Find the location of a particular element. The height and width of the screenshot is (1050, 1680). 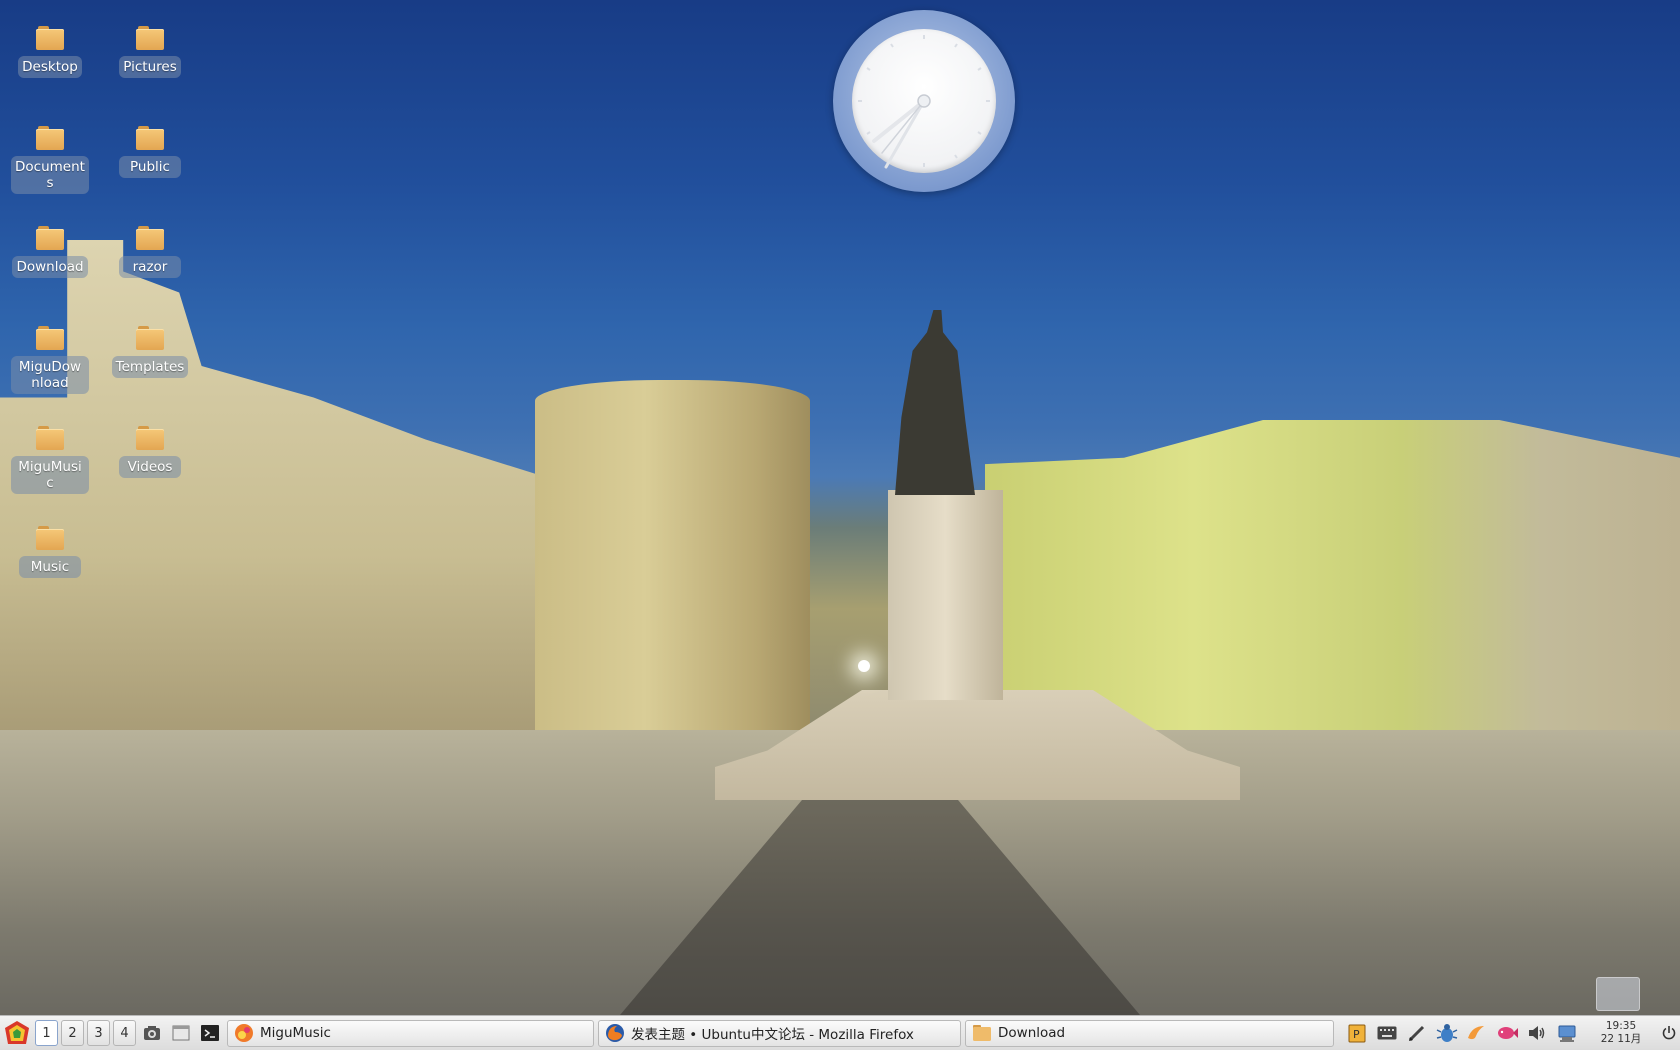

migumusic-icon is located at coordinates (244, 1033).